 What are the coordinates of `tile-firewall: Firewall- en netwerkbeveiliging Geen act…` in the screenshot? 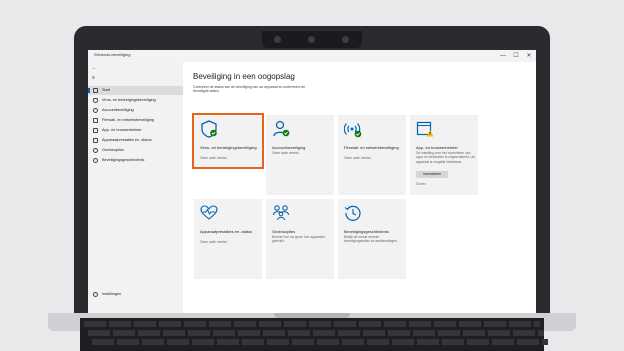 It's located at (372, 155).